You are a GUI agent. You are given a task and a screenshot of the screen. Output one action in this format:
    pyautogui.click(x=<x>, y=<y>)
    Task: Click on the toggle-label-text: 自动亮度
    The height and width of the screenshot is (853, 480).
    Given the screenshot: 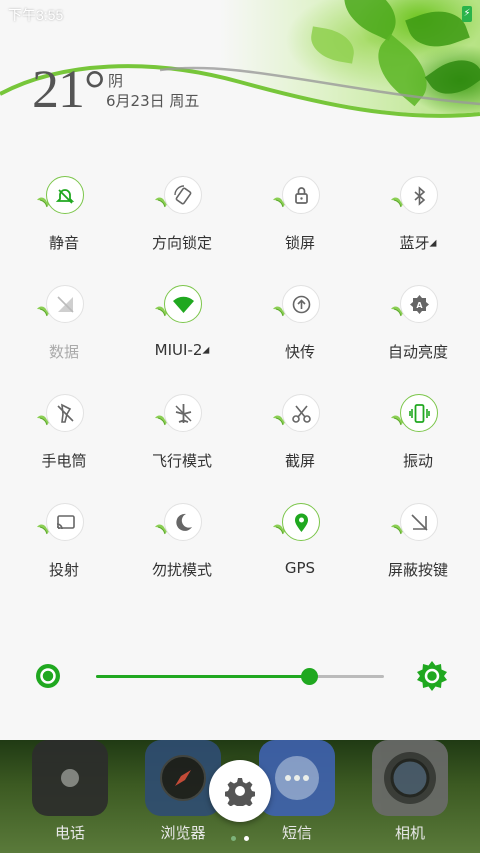 What is the action you would take?
    pyautogui.click(x=417, y=352)
    